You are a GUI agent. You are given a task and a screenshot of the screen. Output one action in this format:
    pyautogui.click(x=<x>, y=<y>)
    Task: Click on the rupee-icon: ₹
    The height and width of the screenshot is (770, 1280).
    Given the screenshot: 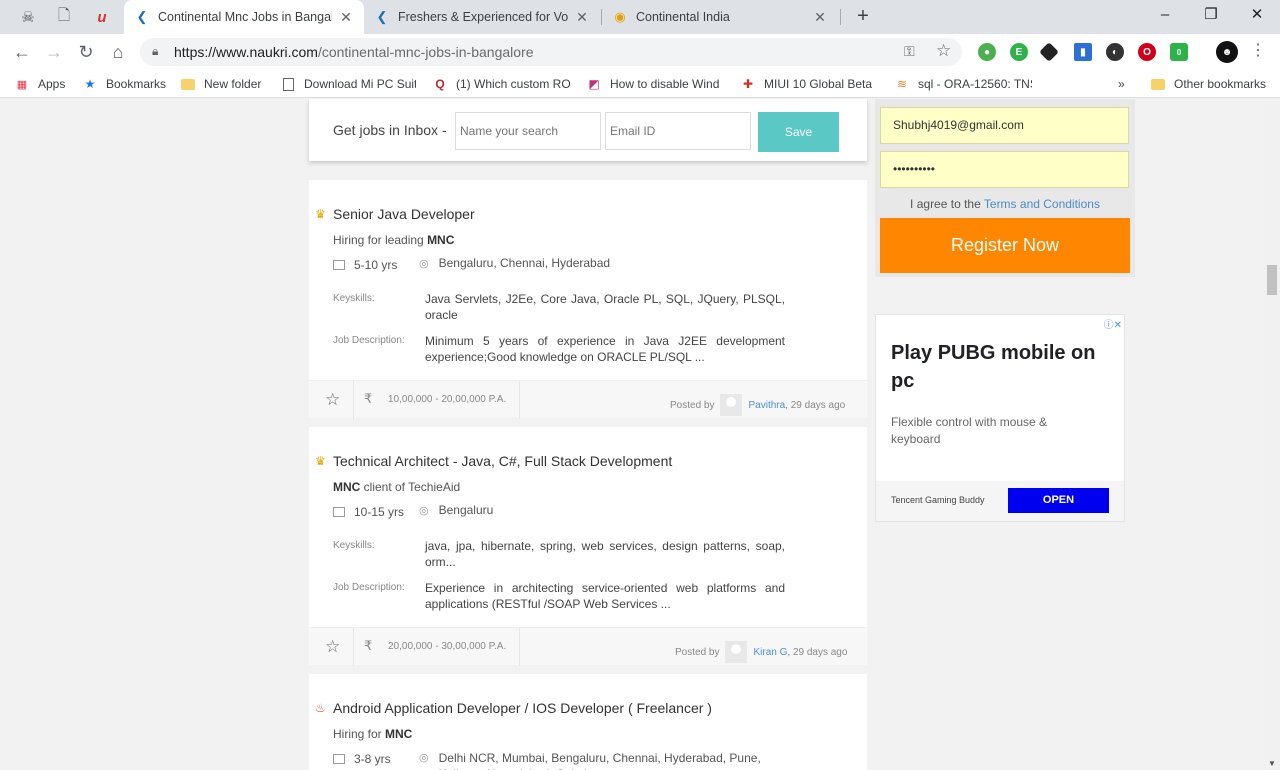 What is the action you would take?
    pyautogui.click(x=368, y=398)
    